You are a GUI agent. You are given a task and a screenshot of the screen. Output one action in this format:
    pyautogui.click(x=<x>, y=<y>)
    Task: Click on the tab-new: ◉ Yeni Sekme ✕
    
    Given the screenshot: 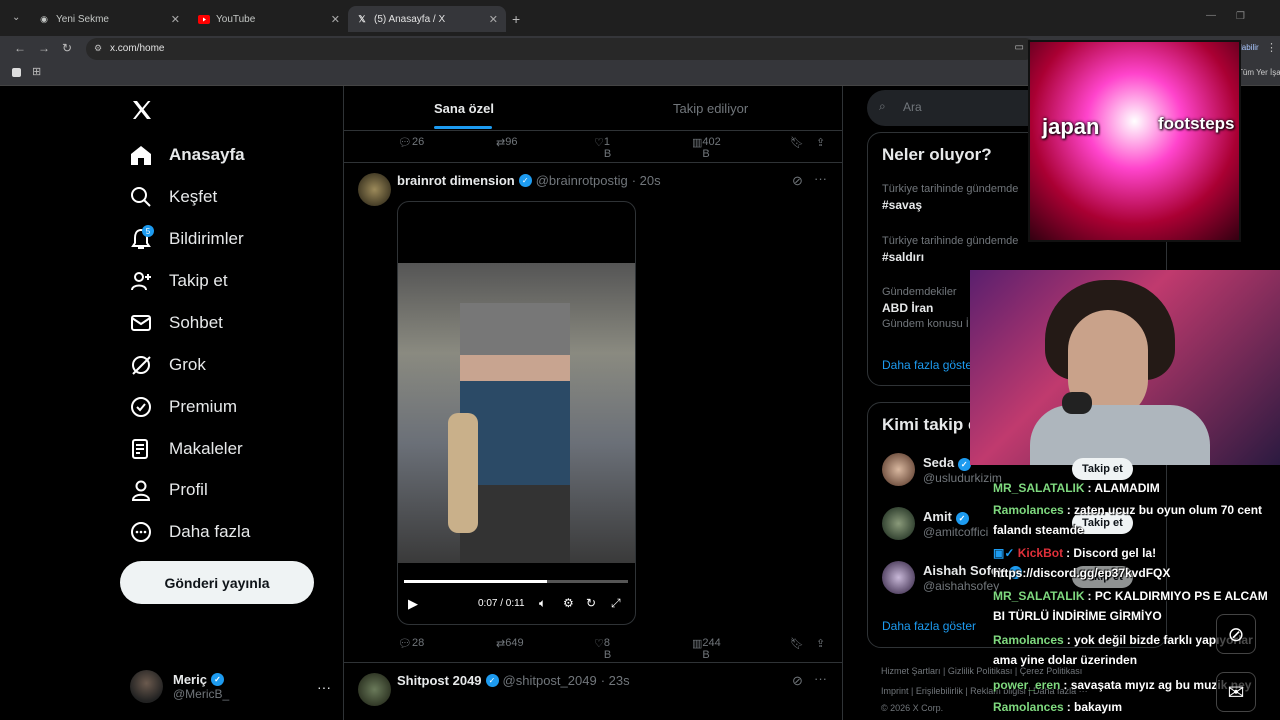 What is the action you would take?
    pyautogui.click(x=109, y=19)
    